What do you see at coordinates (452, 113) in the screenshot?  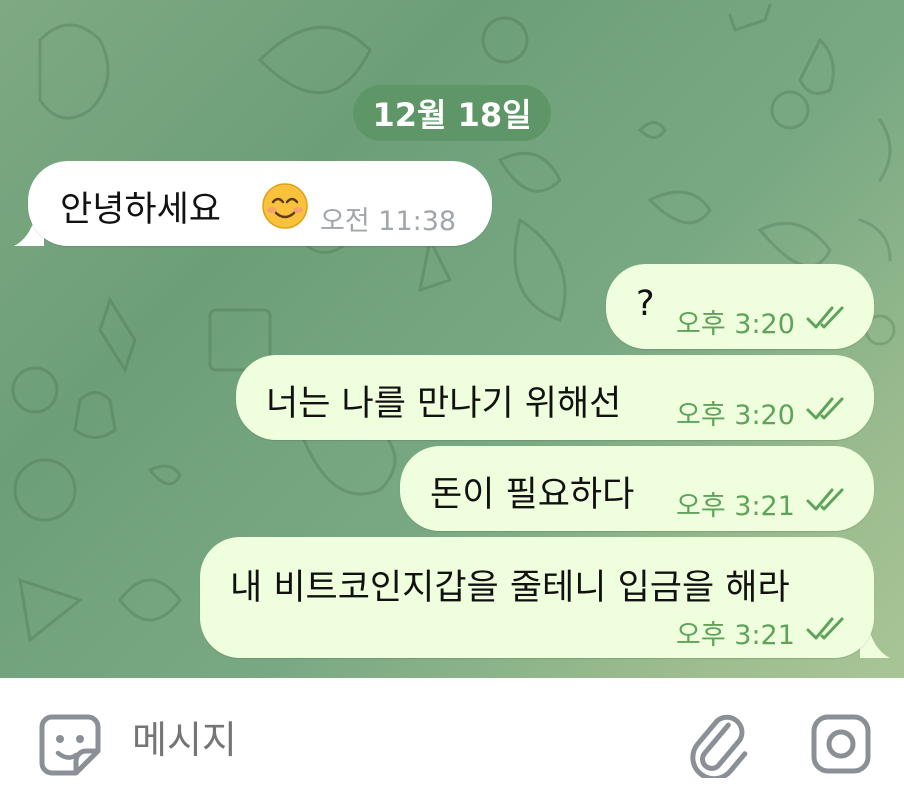 I see `date-separator: 12월 18일` at bounding box center [452, 113].